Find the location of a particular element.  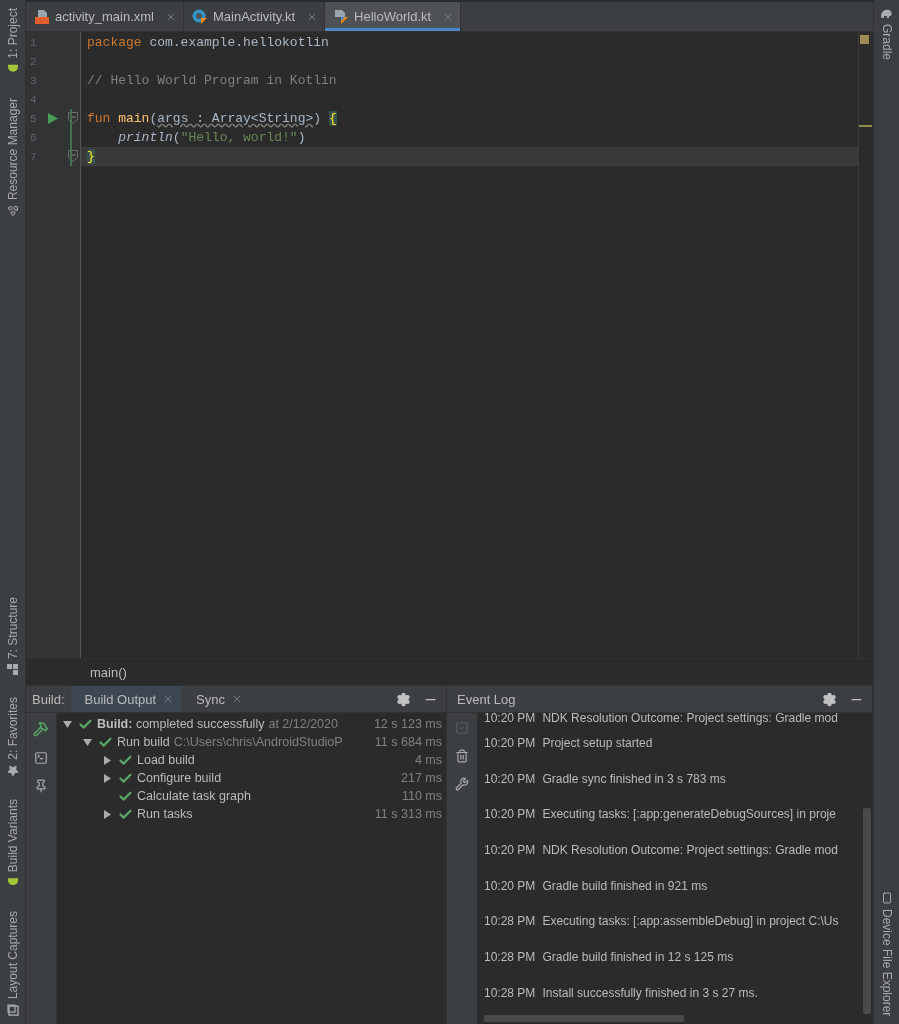

hammer-icon is located at coordinates (41, 729).